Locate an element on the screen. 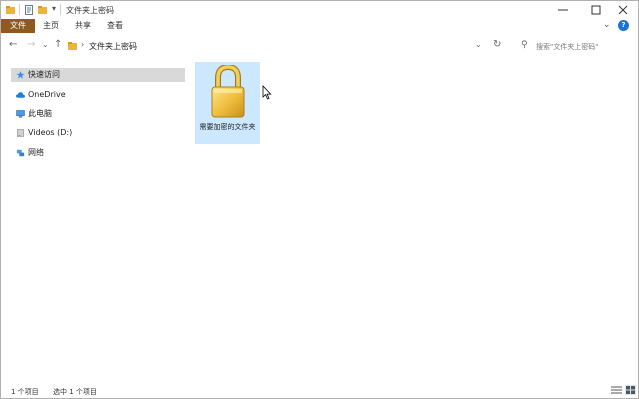 The width and height of the screenshot is (639, 399). search-box: ⚲ 搜索"文件夹上密码" is located at coordinates (575, 46).